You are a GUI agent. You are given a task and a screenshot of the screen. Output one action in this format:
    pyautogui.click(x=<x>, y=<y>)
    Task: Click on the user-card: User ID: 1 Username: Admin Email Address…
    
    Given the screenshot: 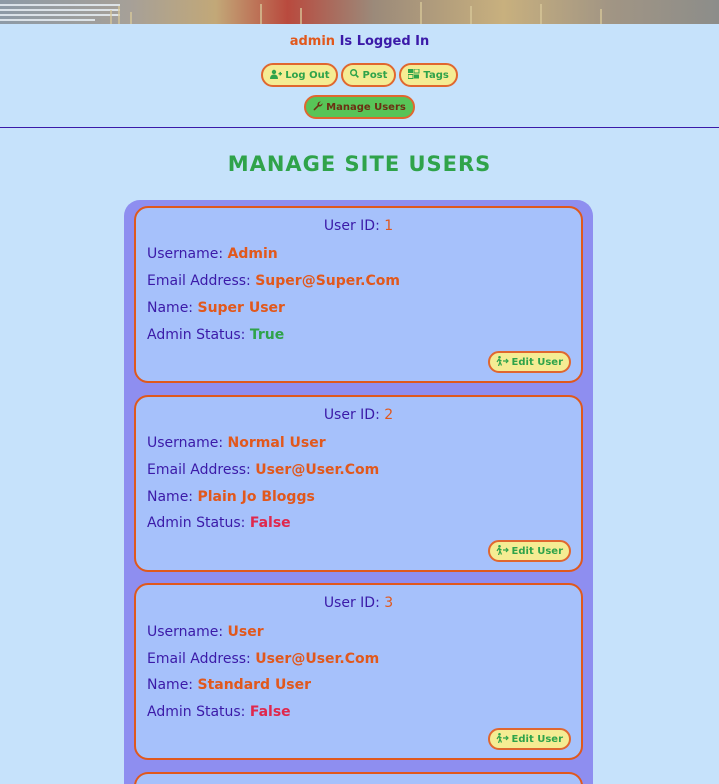 What is the action you would take?
    pyautogui.click(x=358, y=294)
    